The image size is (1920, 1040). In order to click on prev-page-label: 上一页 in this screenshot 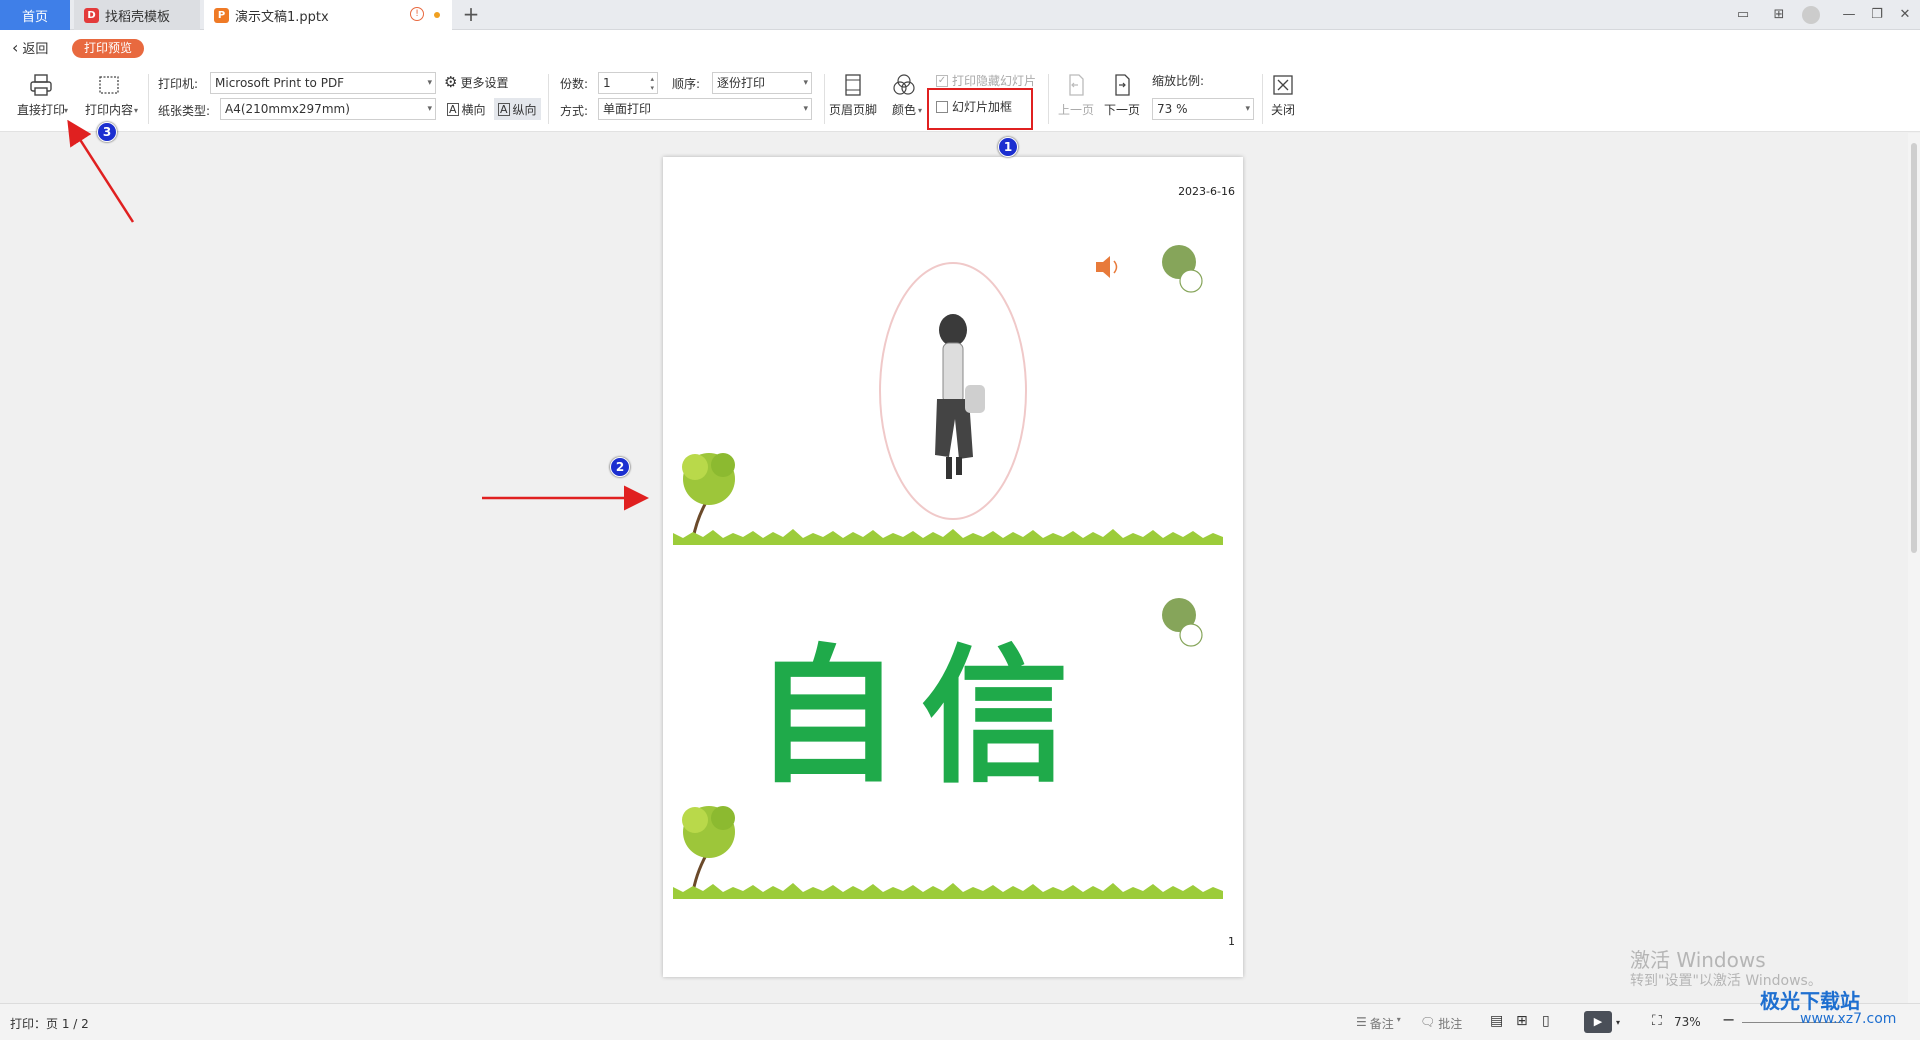, I will do `click(1075, 110)`.